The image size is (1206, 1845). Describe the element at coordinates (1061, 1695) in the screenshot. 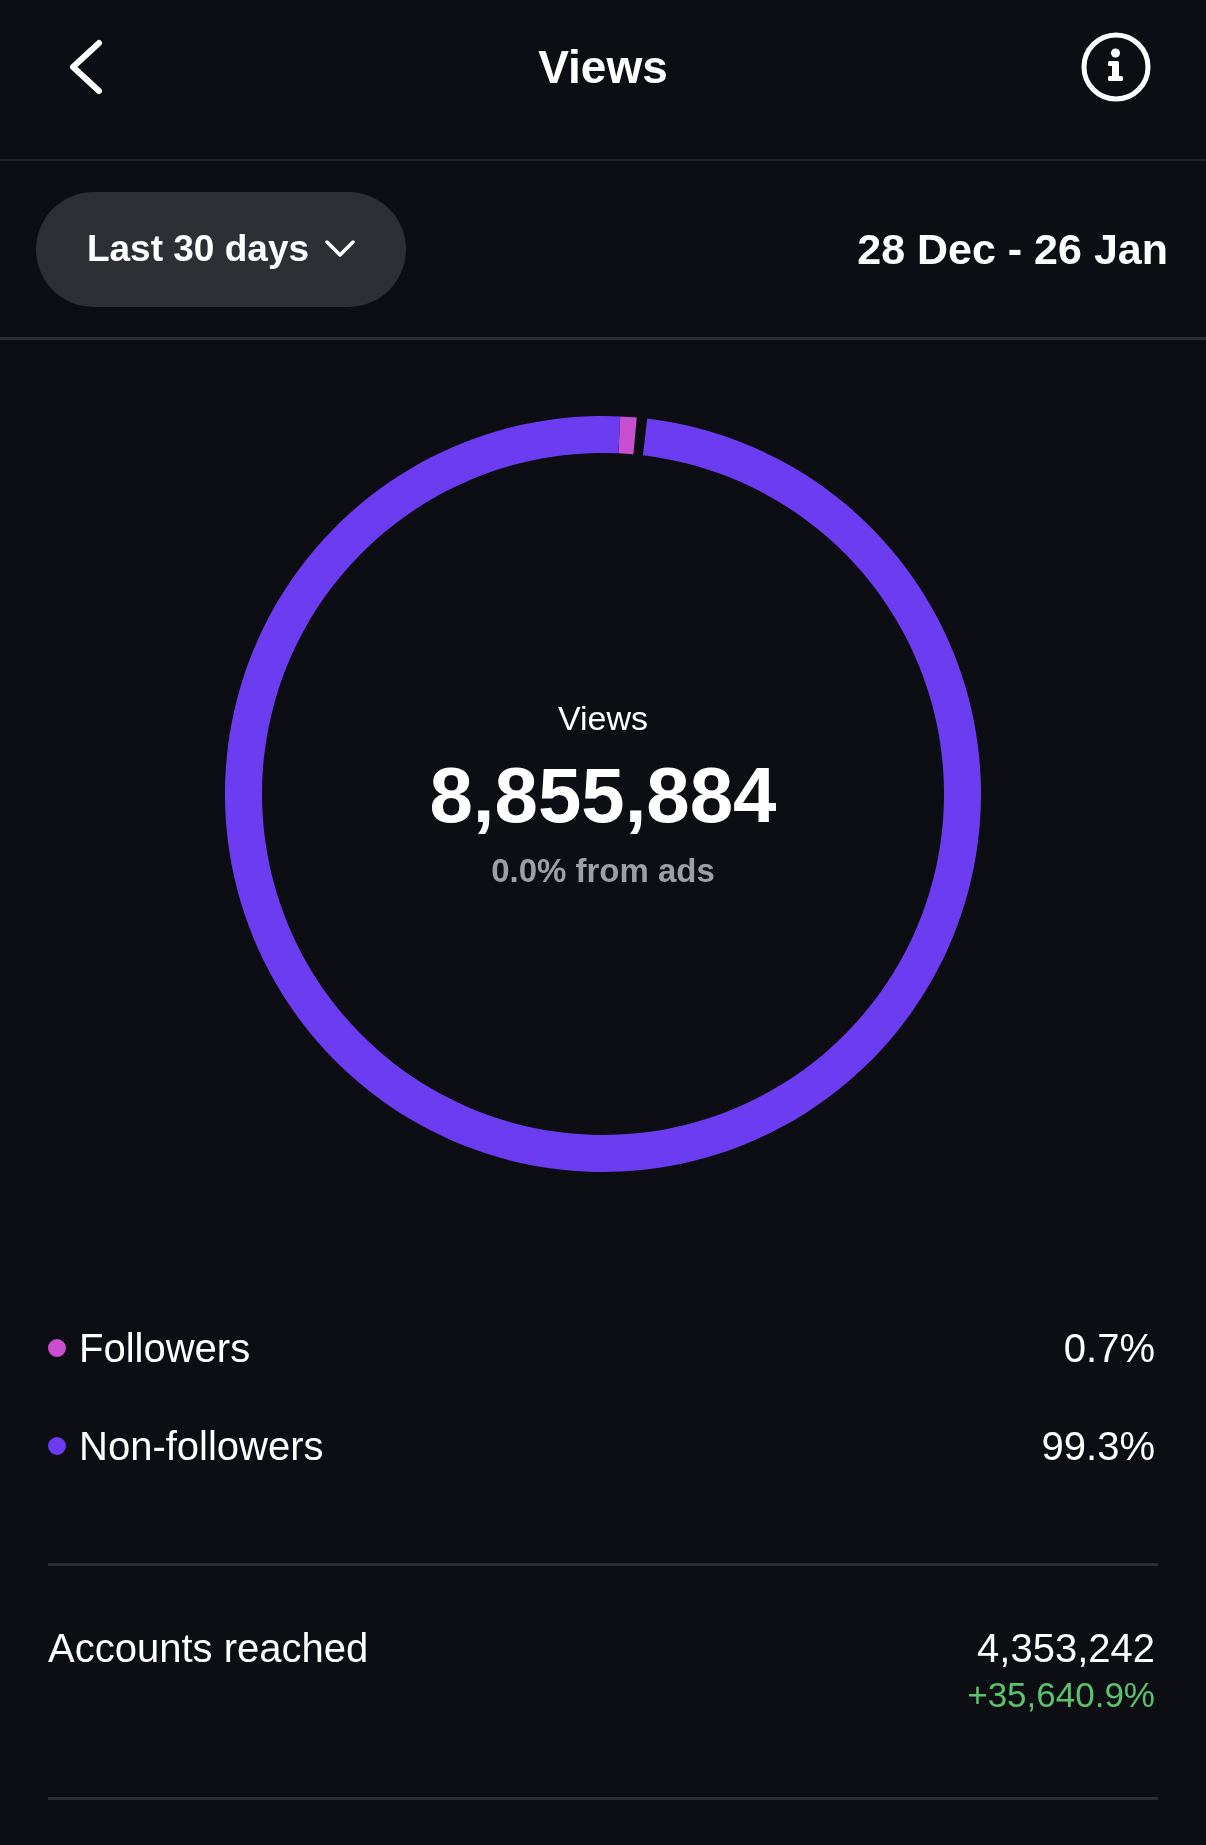

I see `metric-change: +35,640.9%` at that location.